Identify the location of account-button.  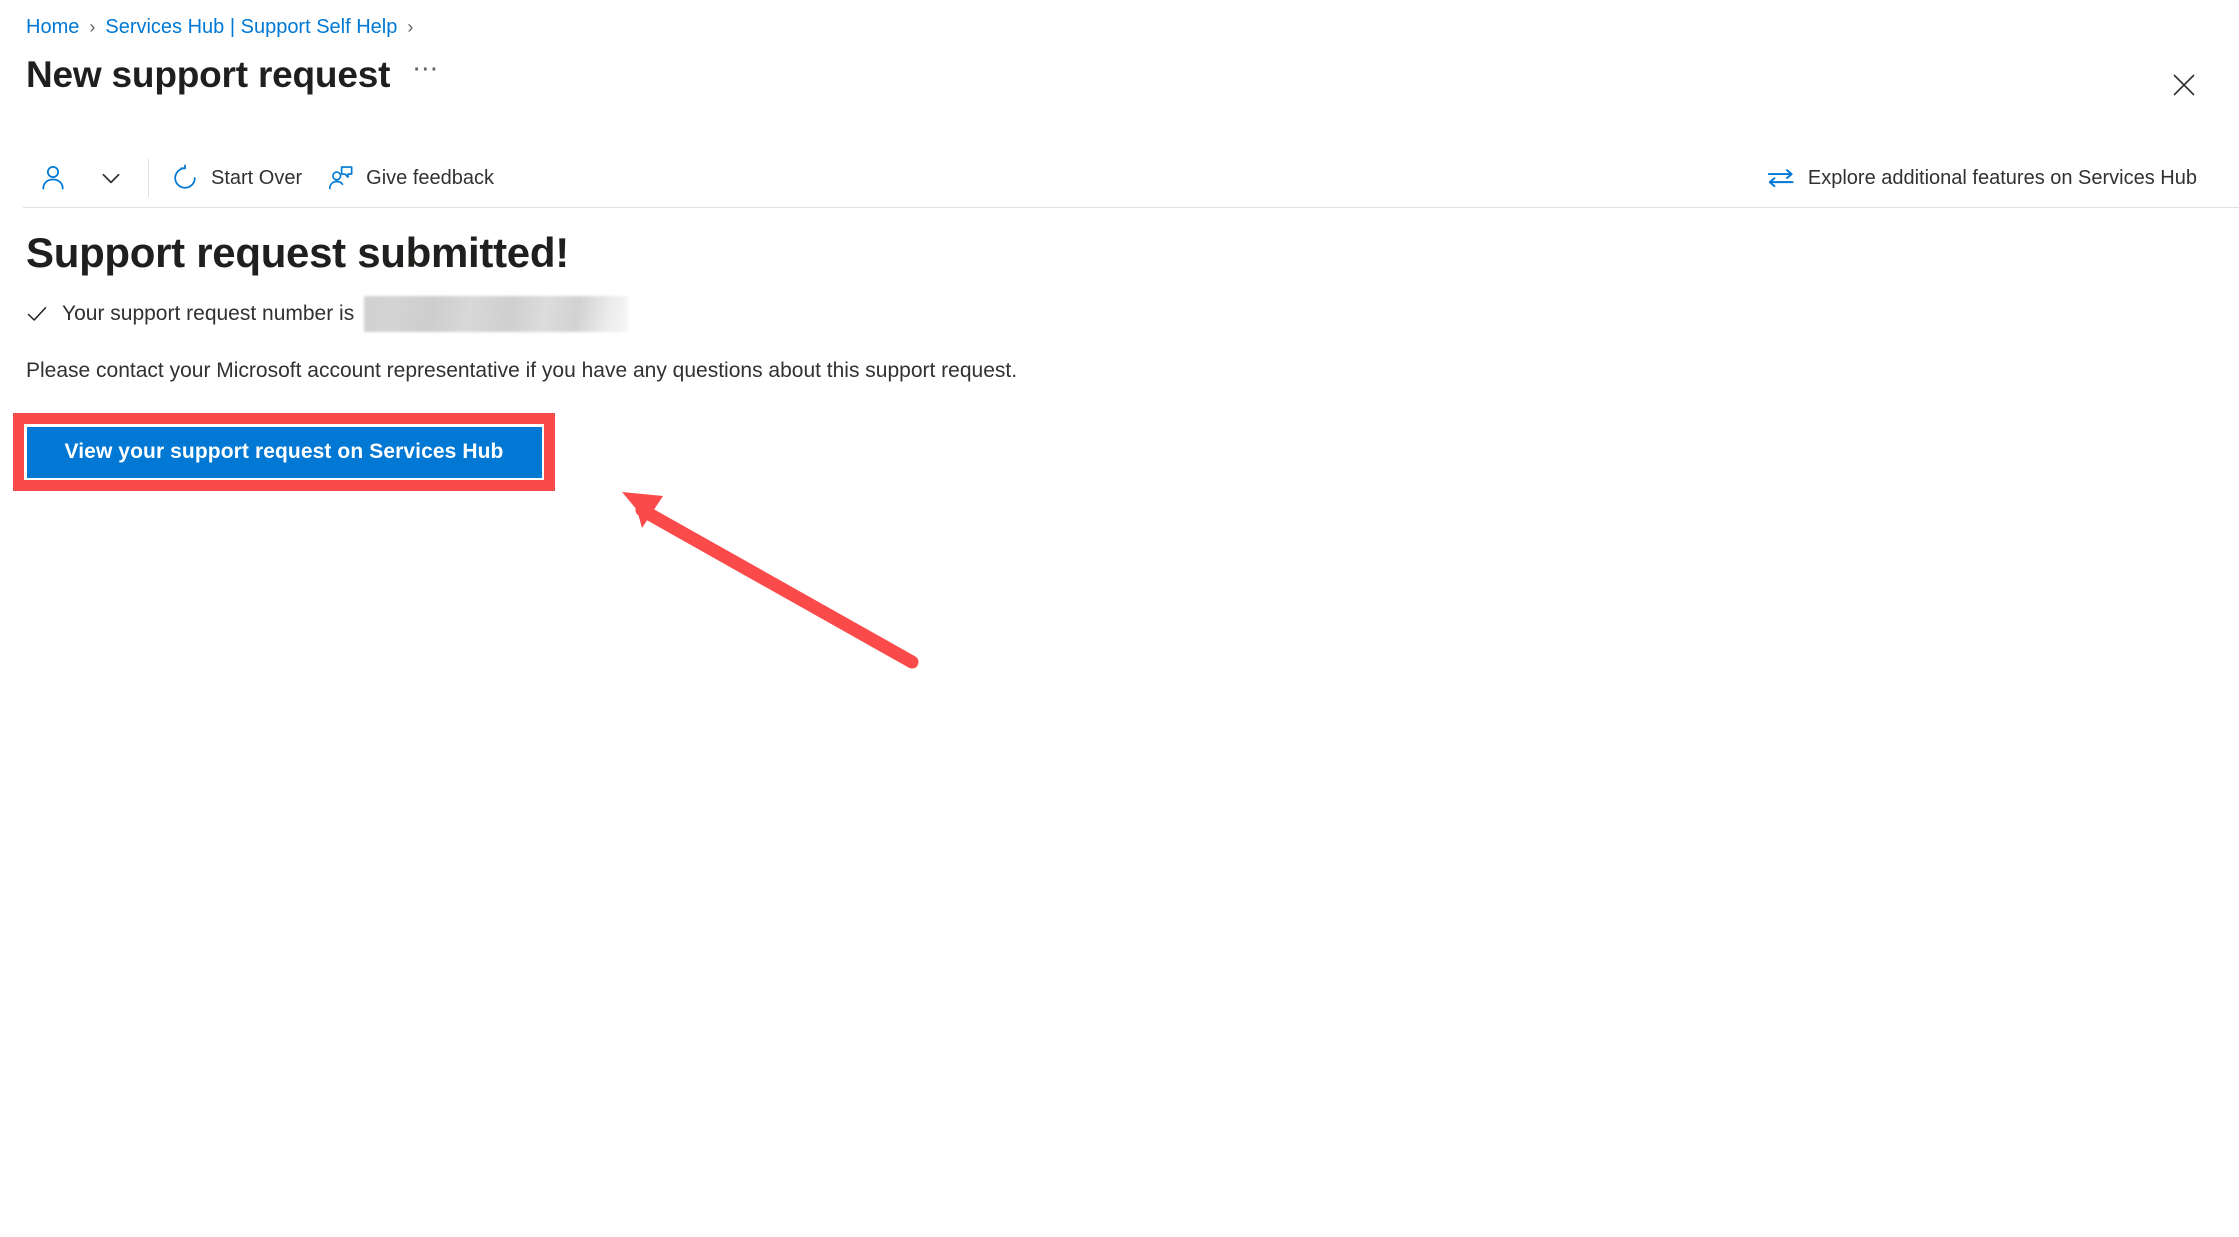
(61, 178).